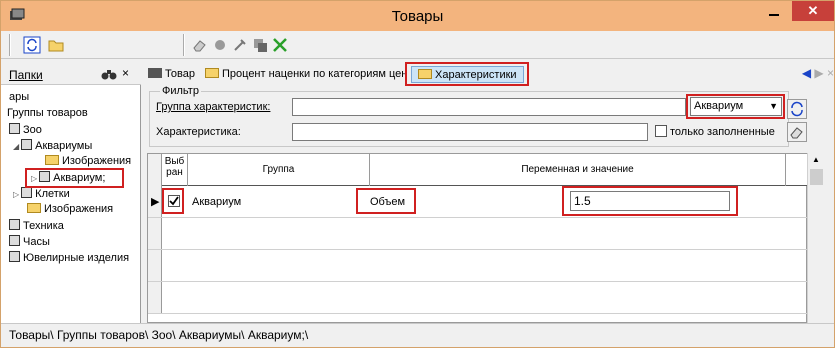  Describe the element at coordinates (279, 170) in the screenshot. I see `col-group: Группа` at that location.